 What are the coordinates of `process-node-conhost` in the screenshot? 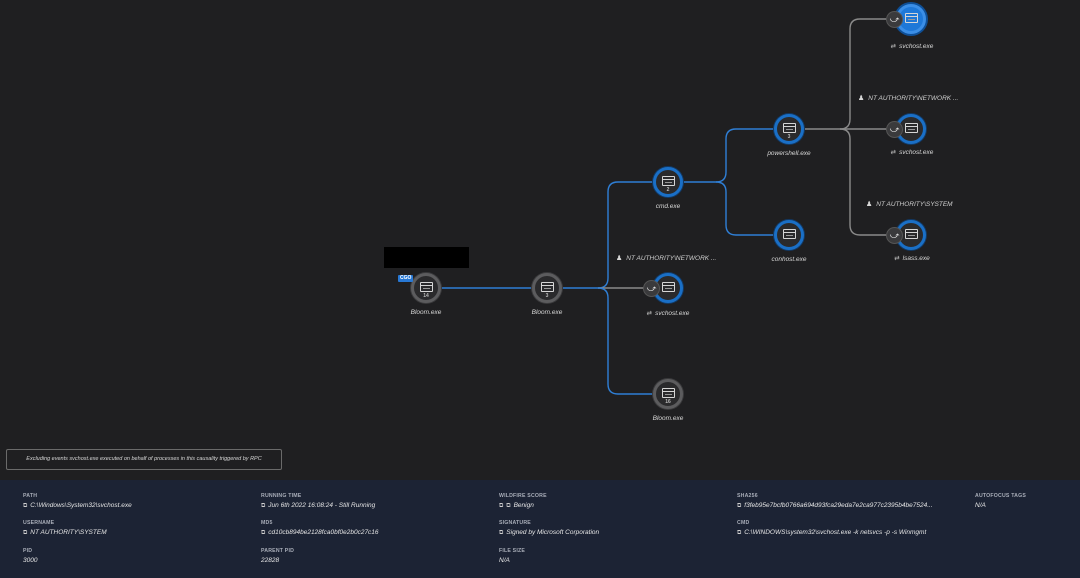 It's located at (789, 235).